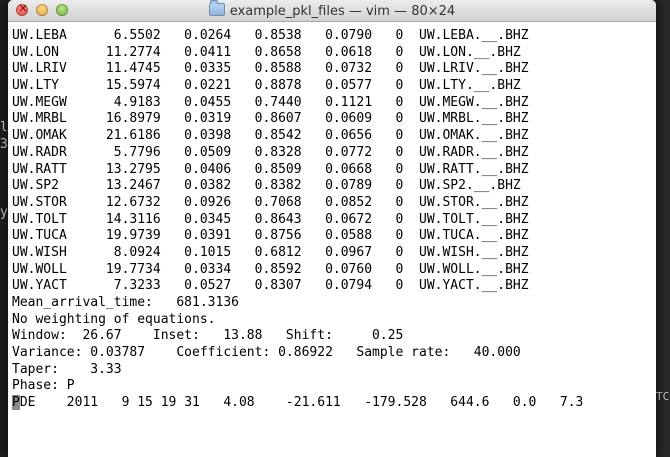 Image resolution: width=670 pixels, height=457 pixels. I want to click on text-cursor: P, so click(16, 403).